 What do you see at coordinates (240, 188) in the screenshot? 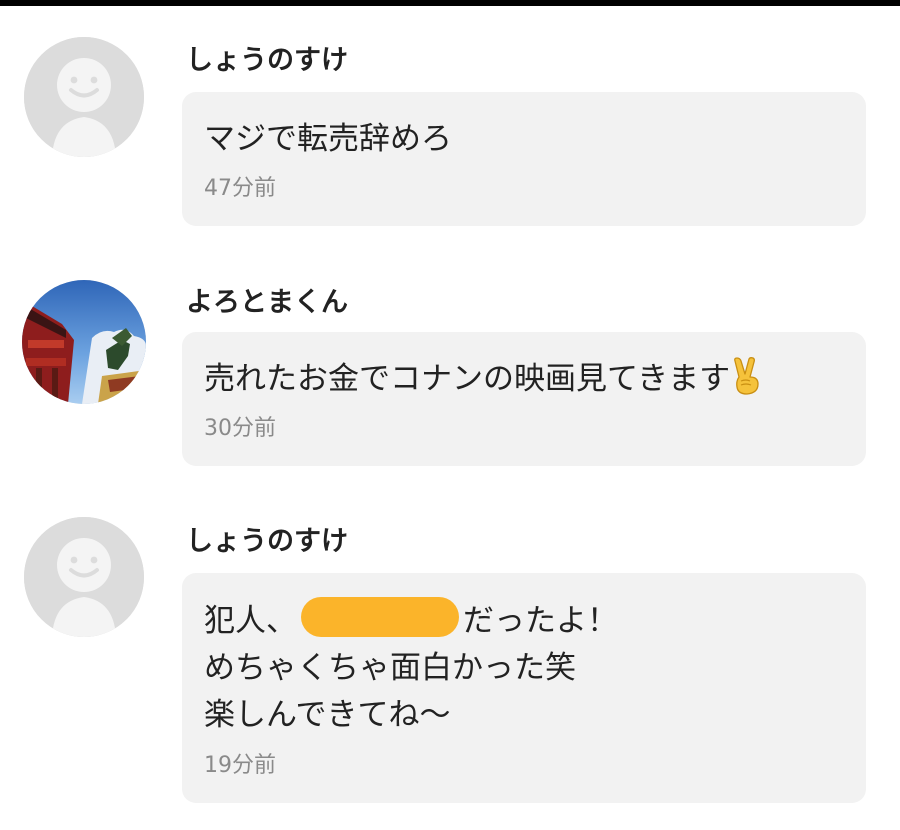
I see `comment-timestamp: 47分前` at bounding box center [240, 188].